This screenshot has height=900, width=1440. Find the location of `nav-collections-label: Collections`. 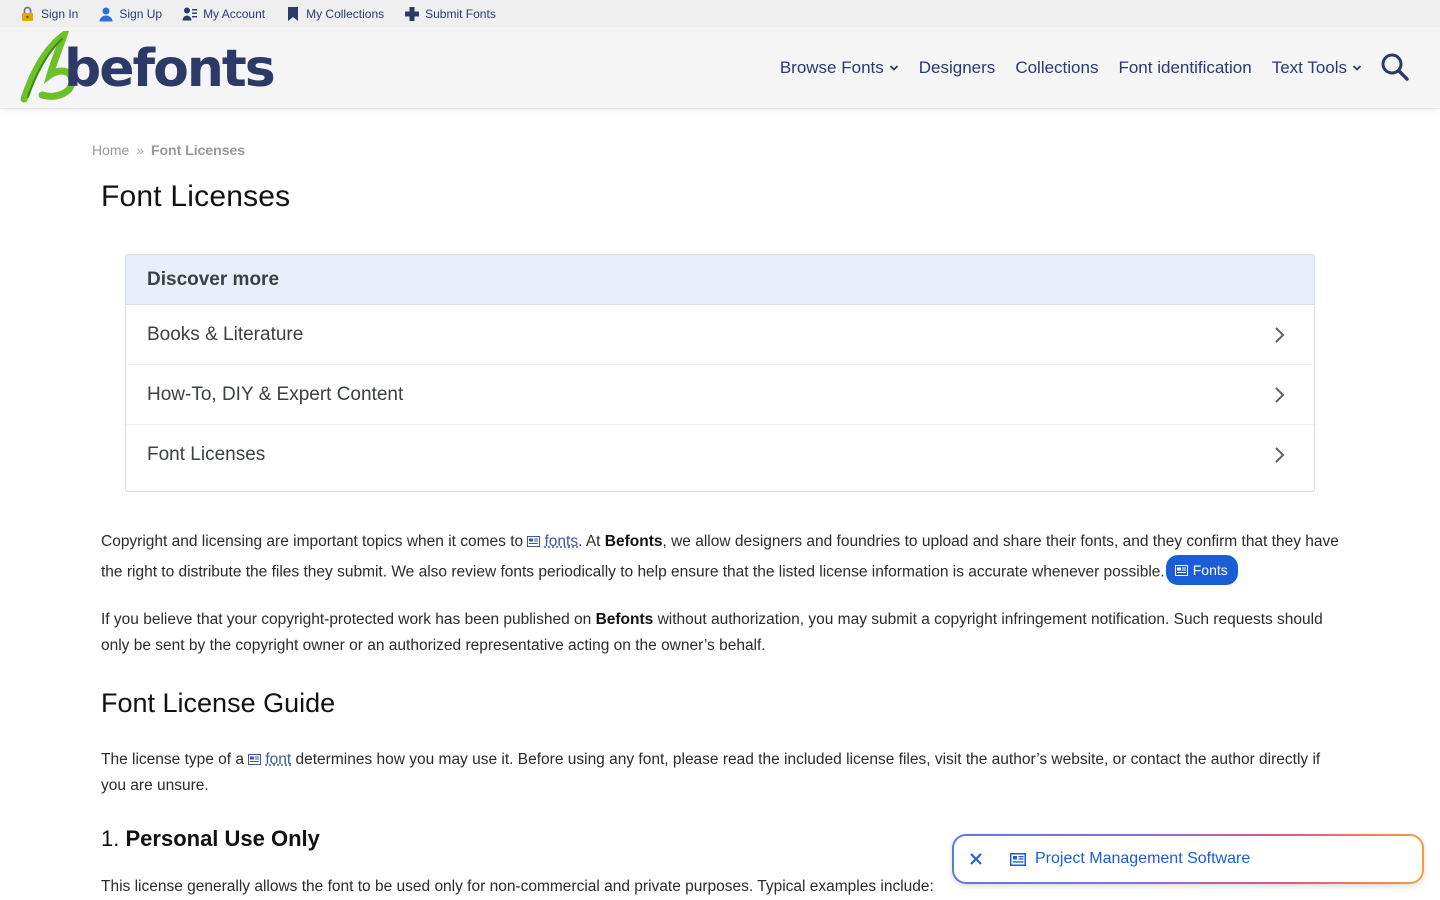

nav-collections-label: Collections is located at coordinates (1057, 67).